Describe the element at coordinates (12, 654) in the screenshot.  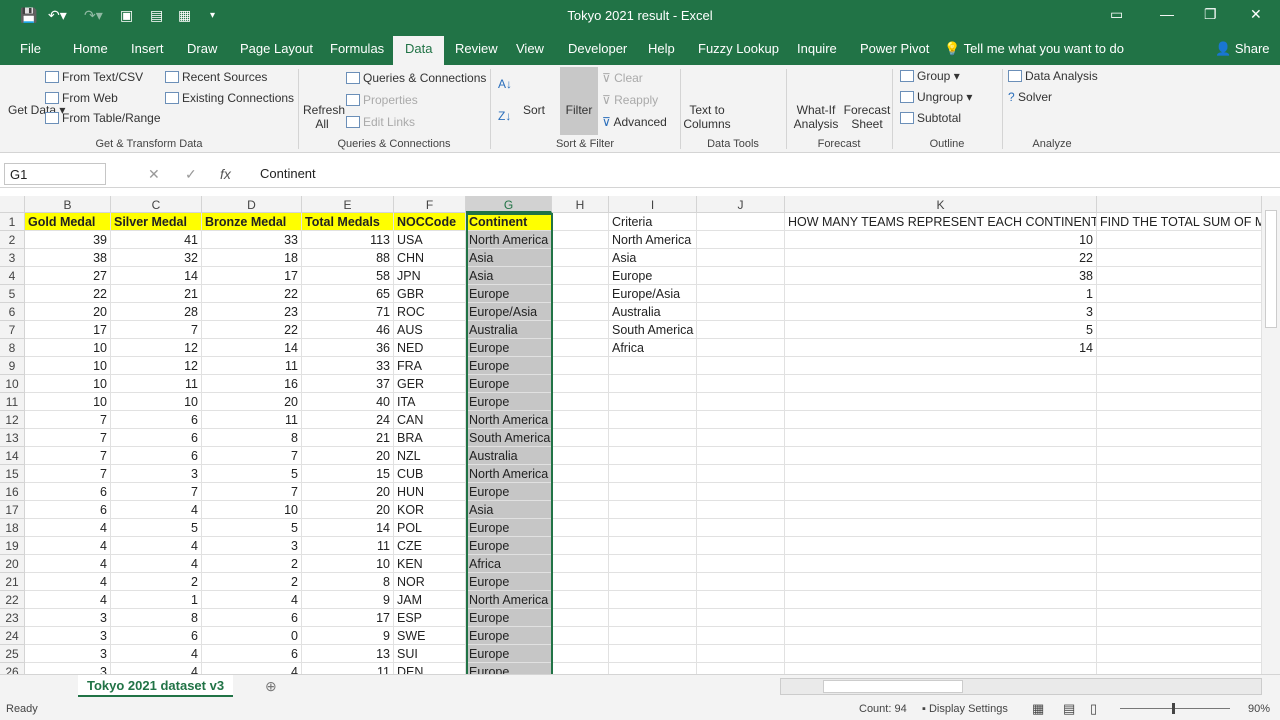
I see `row-header: 25` at that location.